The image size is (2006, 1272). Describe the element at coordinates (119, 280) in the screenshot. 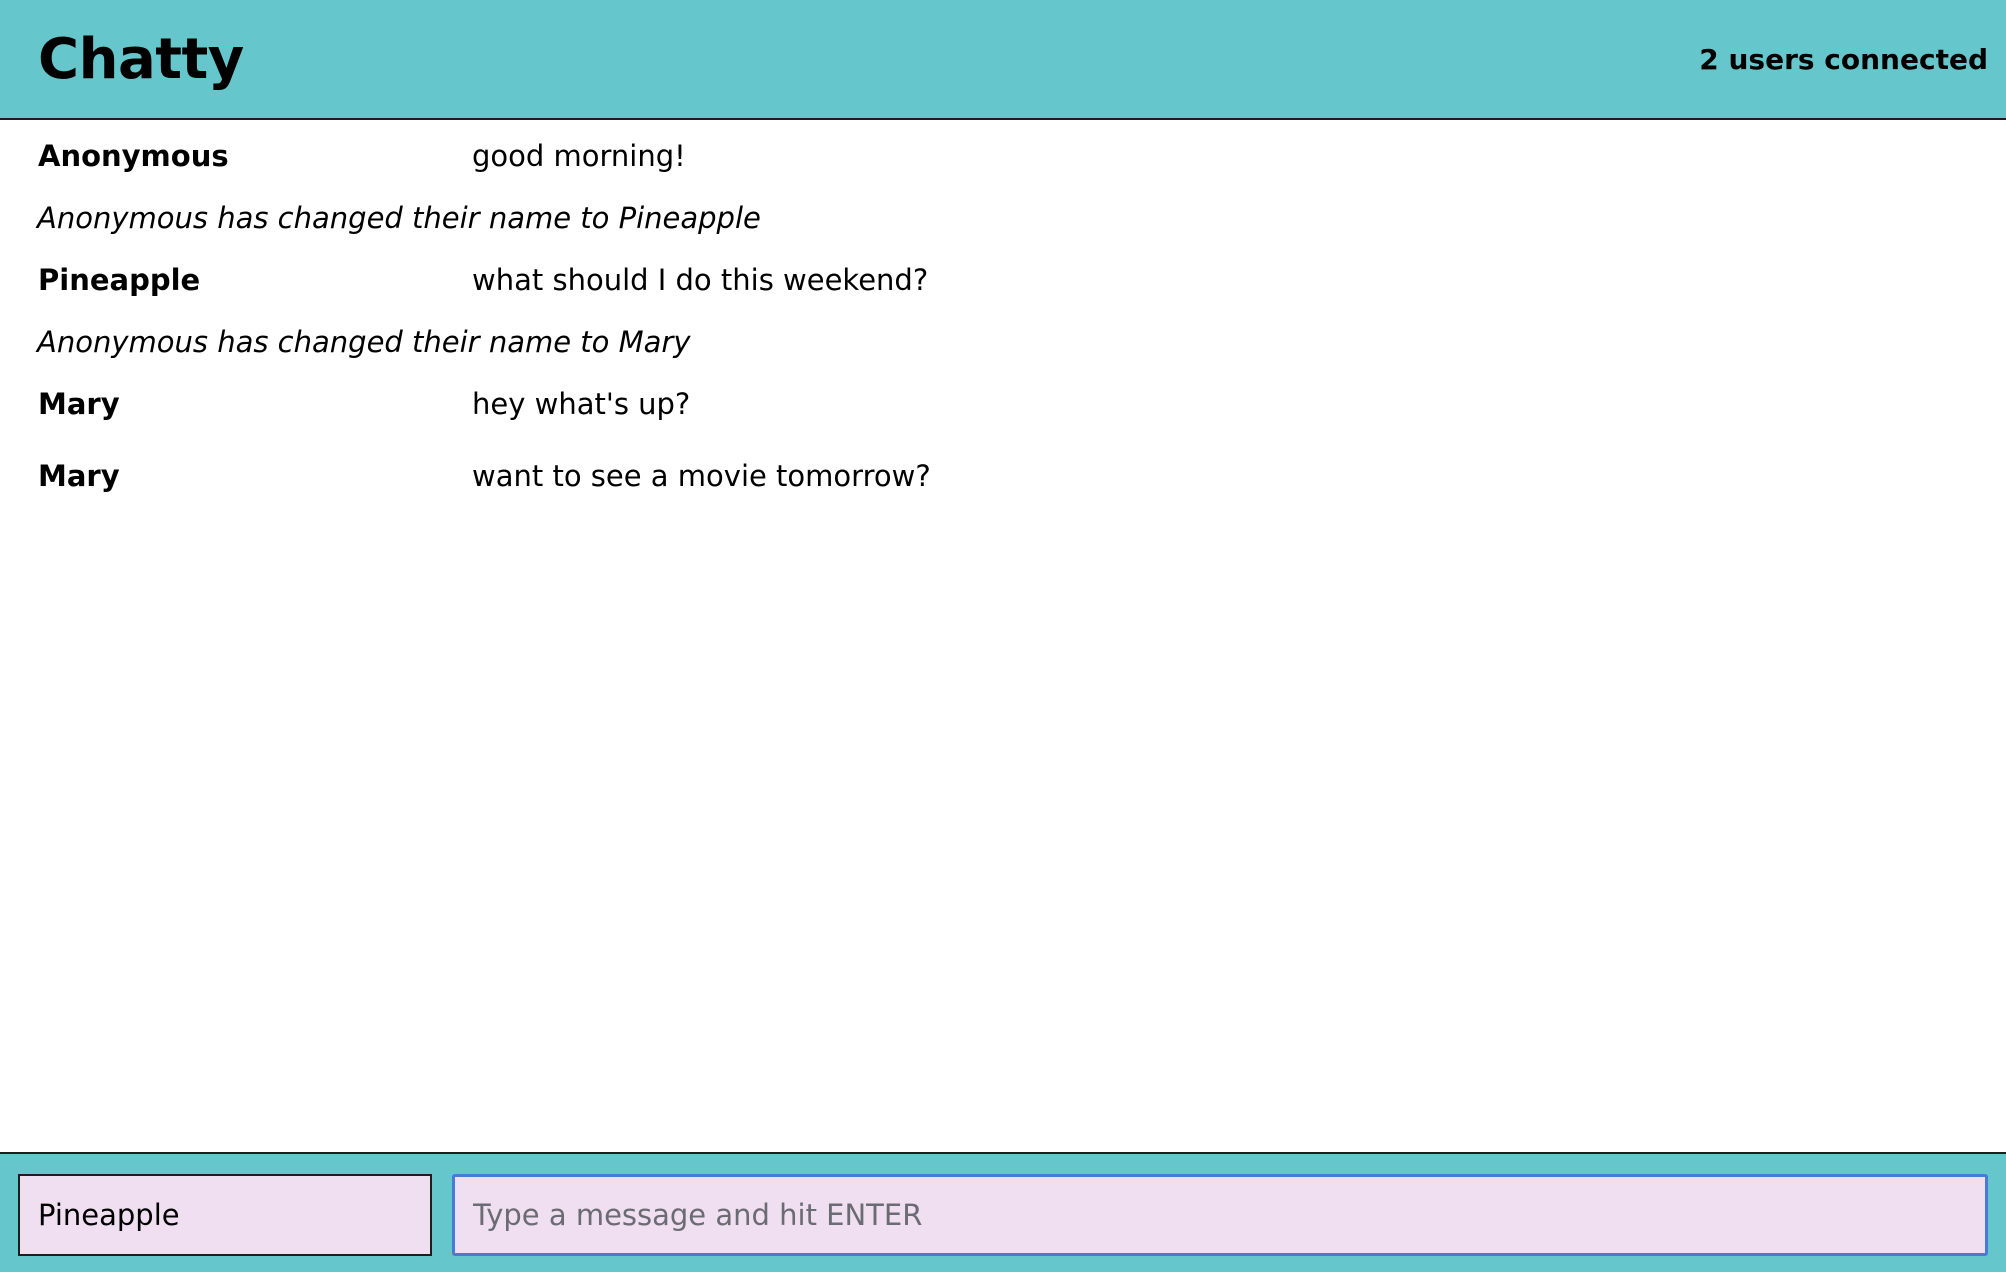

I see `message-username: Pineapple` at that location.